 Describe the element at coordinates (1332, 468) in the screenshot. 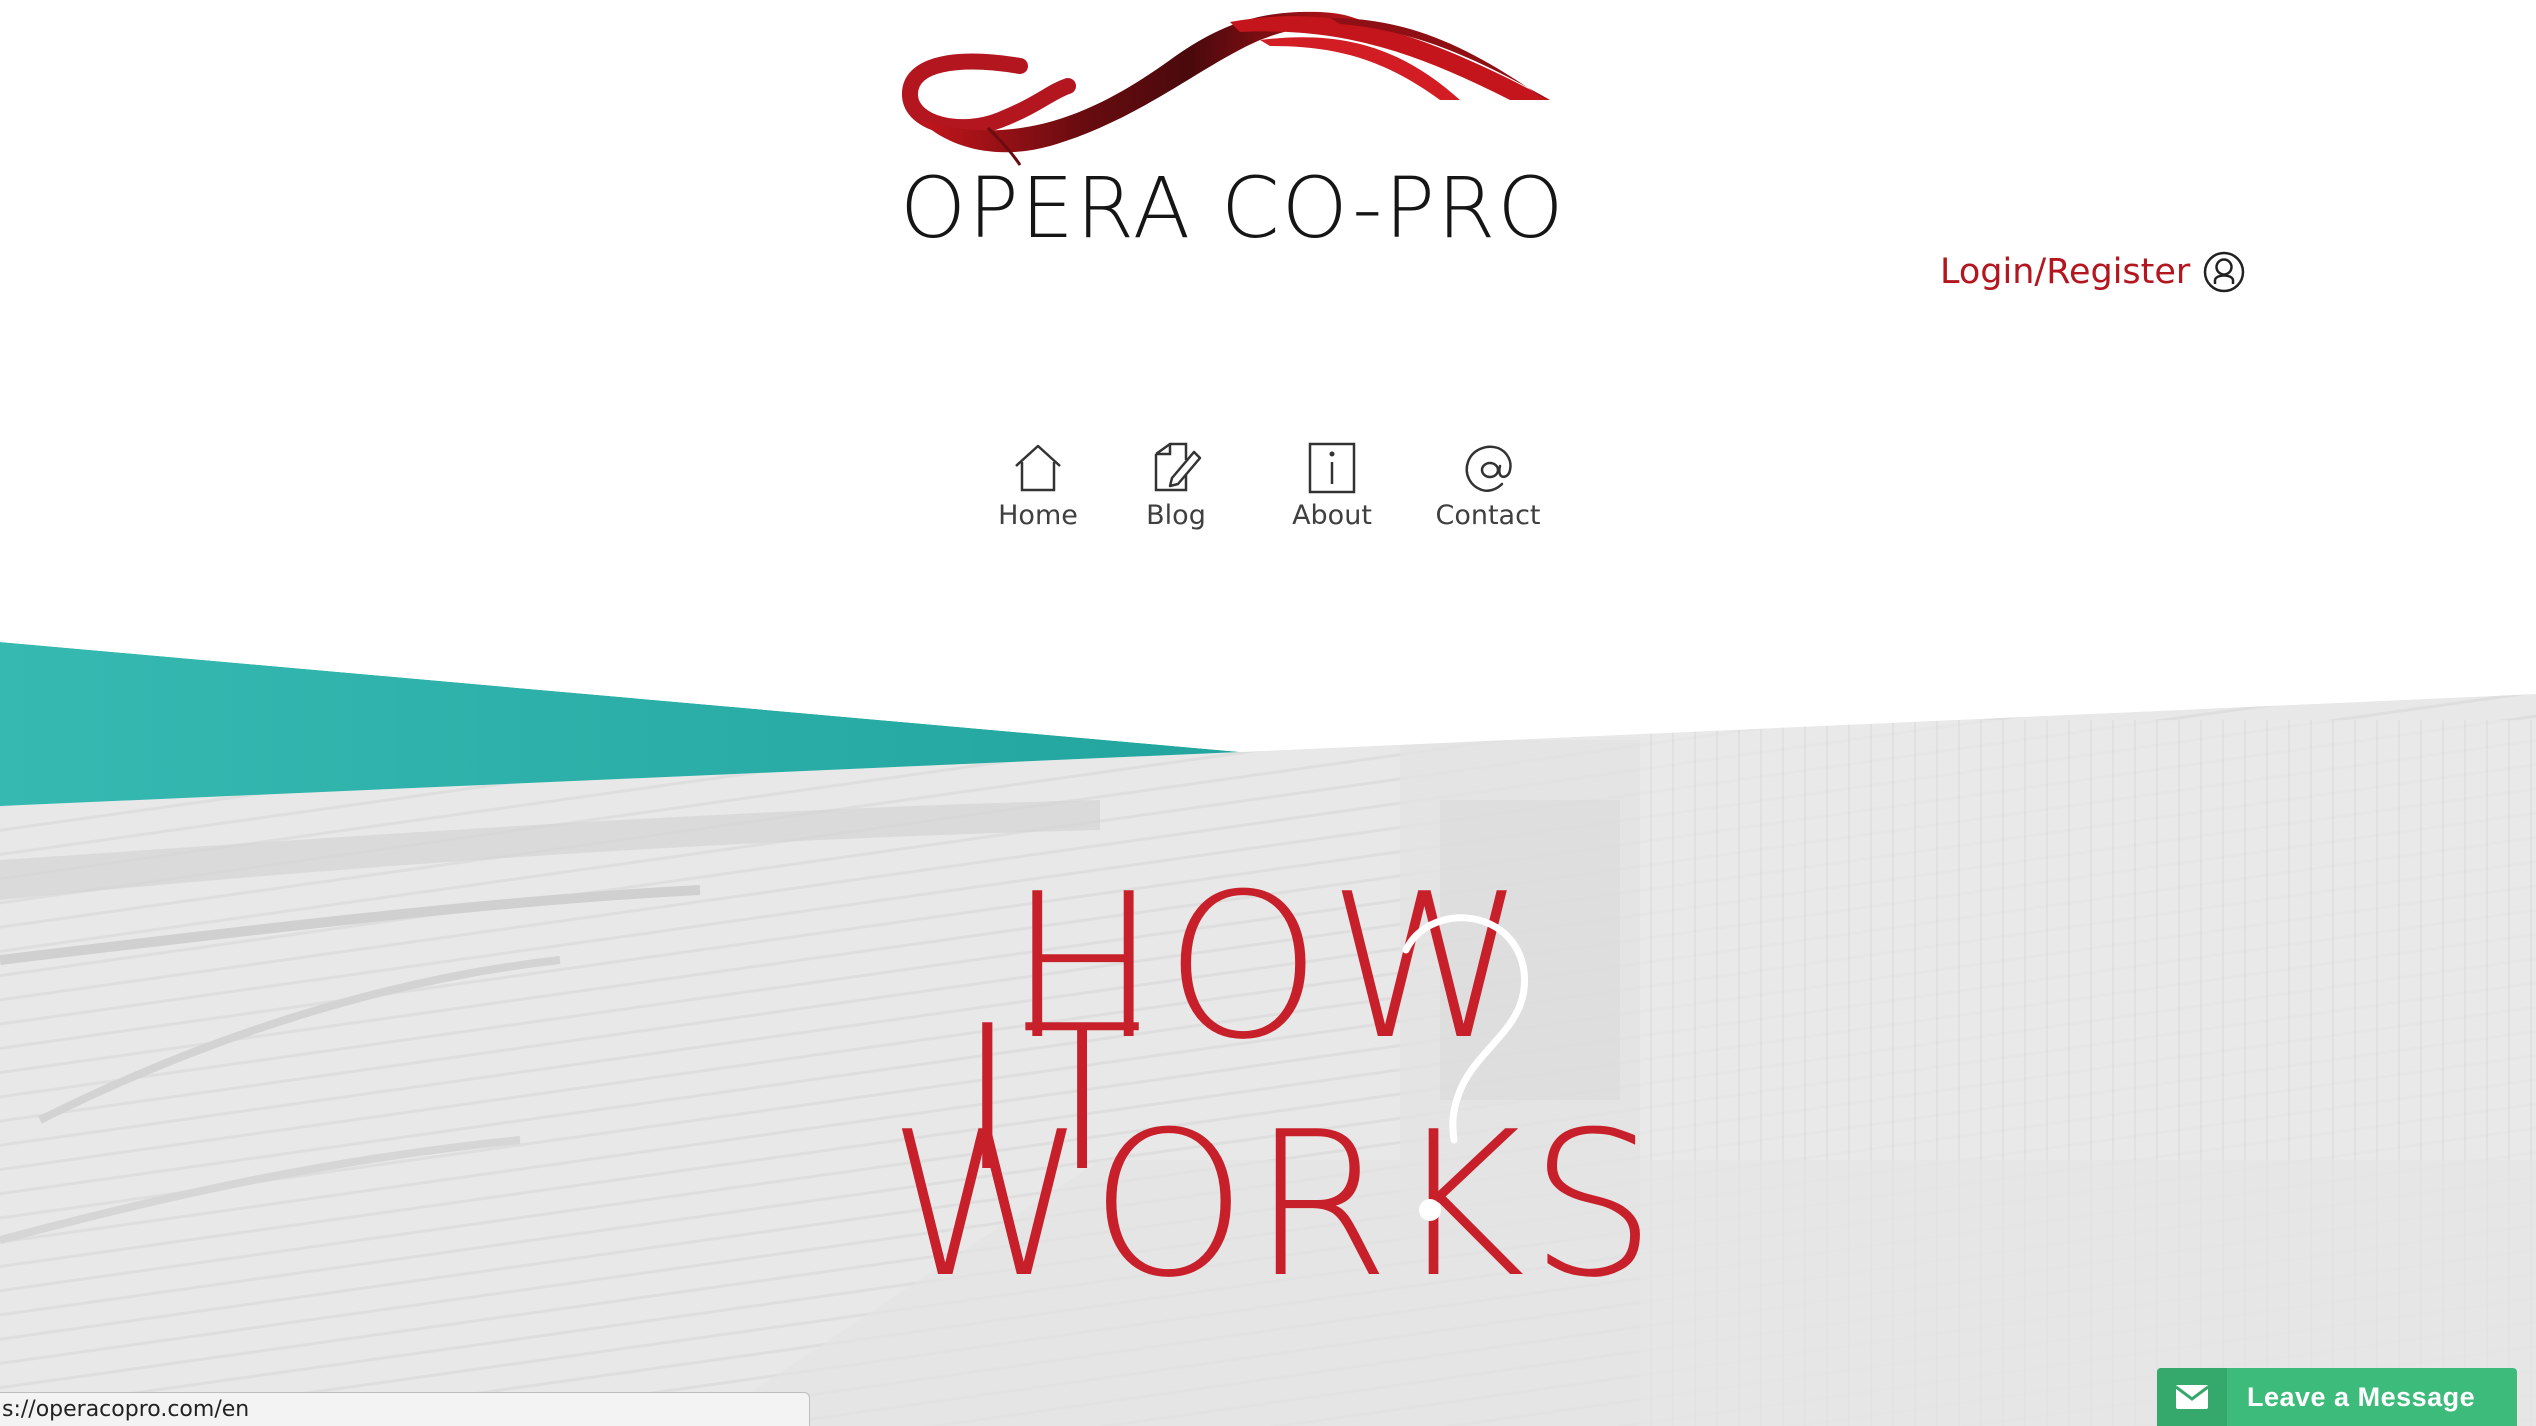

I see `info-icon` at that location.